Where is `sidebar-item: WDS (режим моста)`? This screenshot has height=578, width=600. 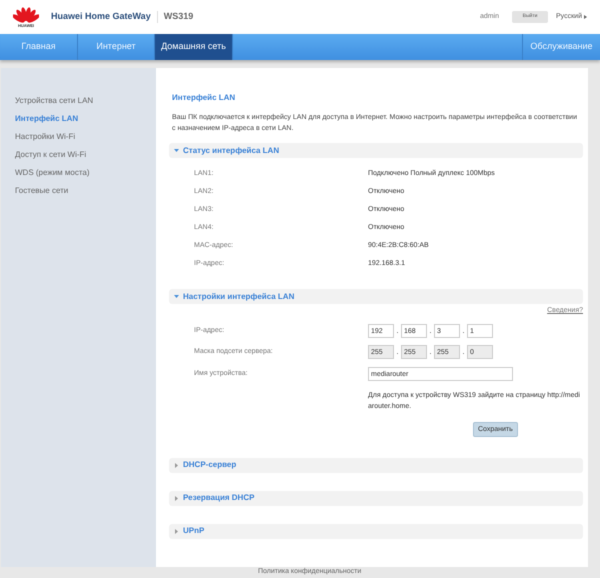 sidebar-item: WDS (режим моста) is located at coordinates (85, 172).